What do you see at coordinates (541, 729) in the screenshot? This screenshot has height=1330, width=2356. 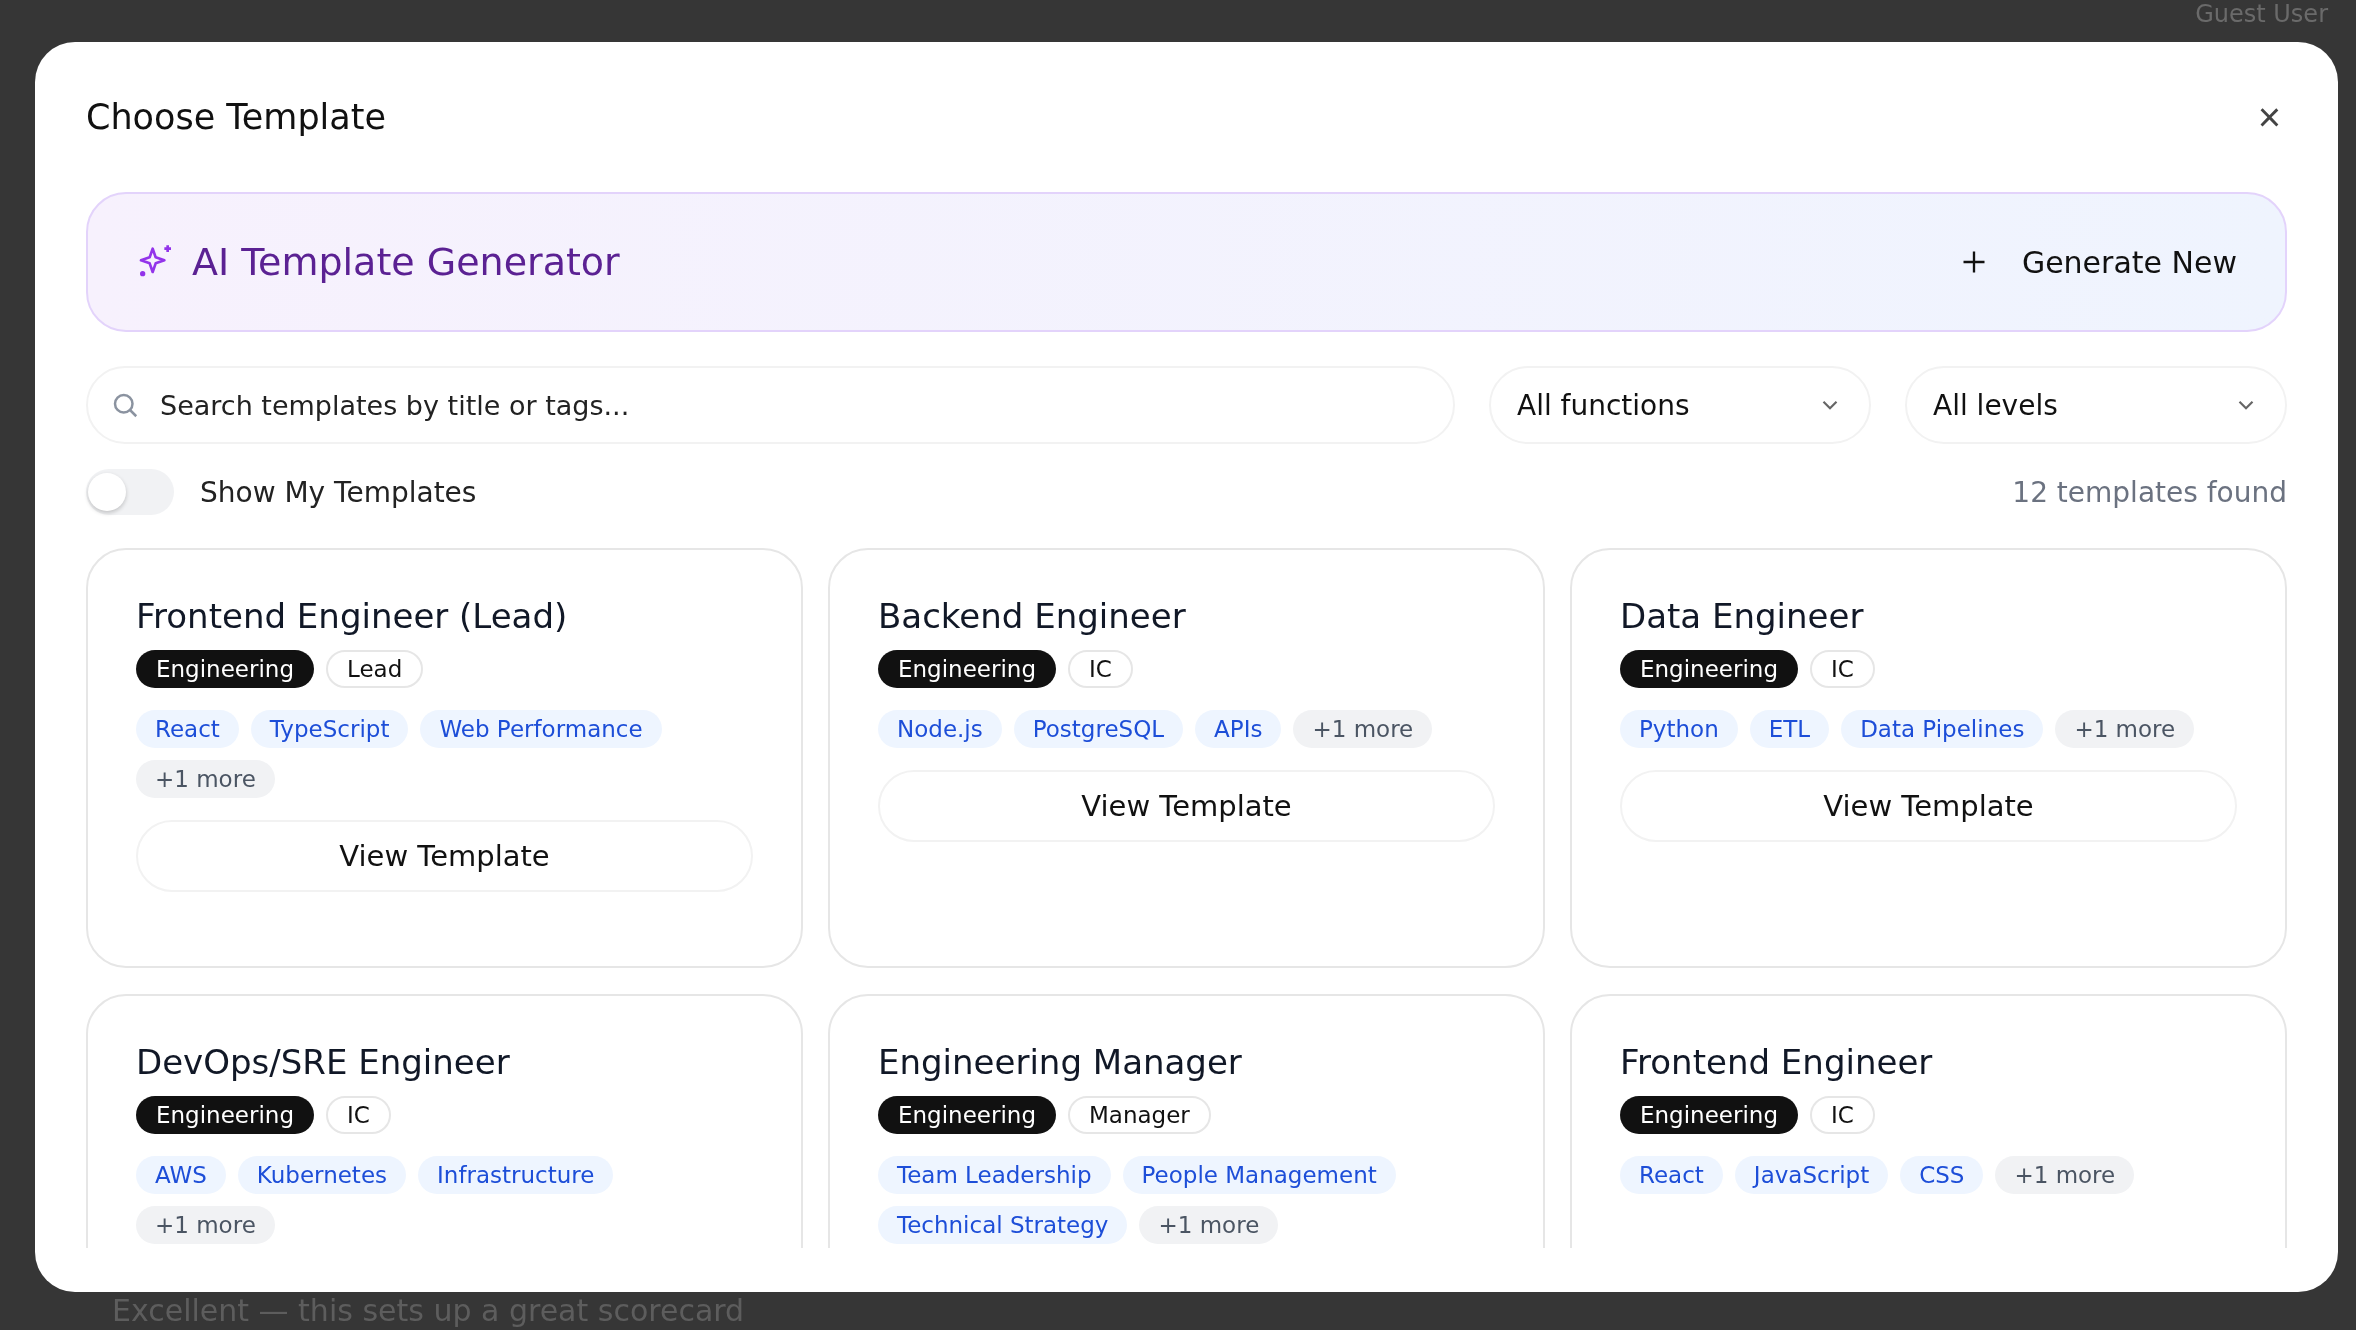 I see `skill-tag: Web Performance` at bounding box center [541, 729].